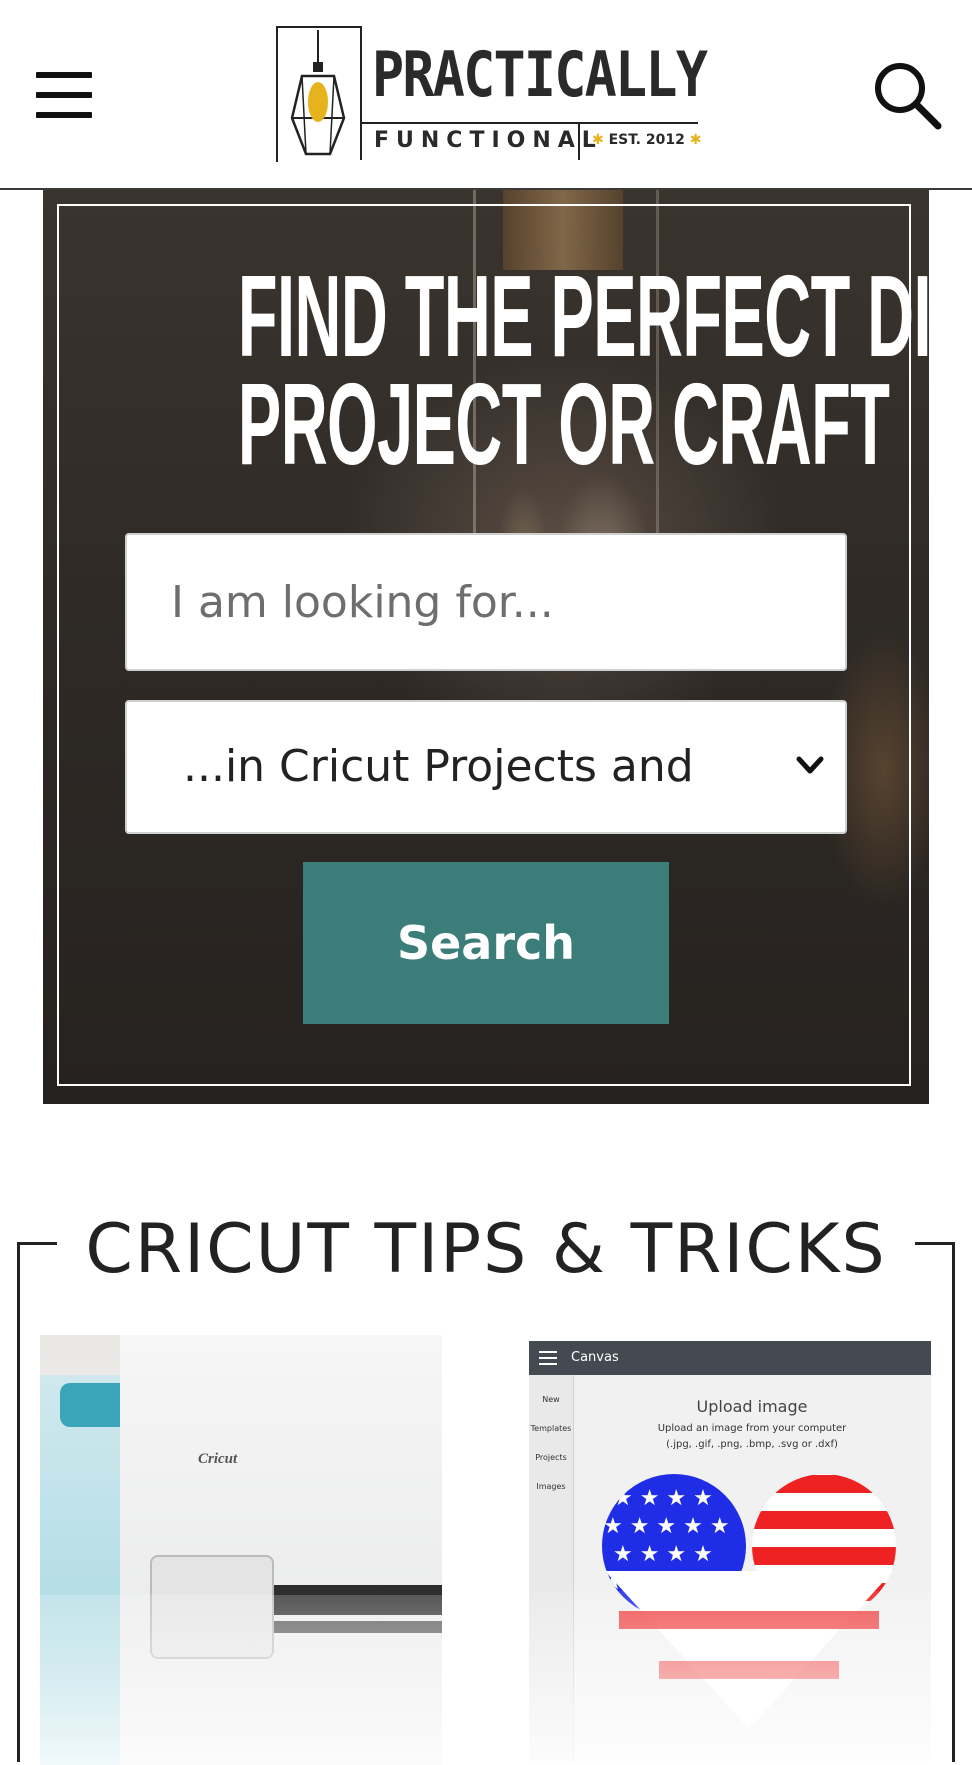 The height and width of the screenshot is (1765, 972). I want to click on site-logo: PRACTICALLY FUNCTIONAL ✱ EST. 2012 ✱, so click(492, 94).